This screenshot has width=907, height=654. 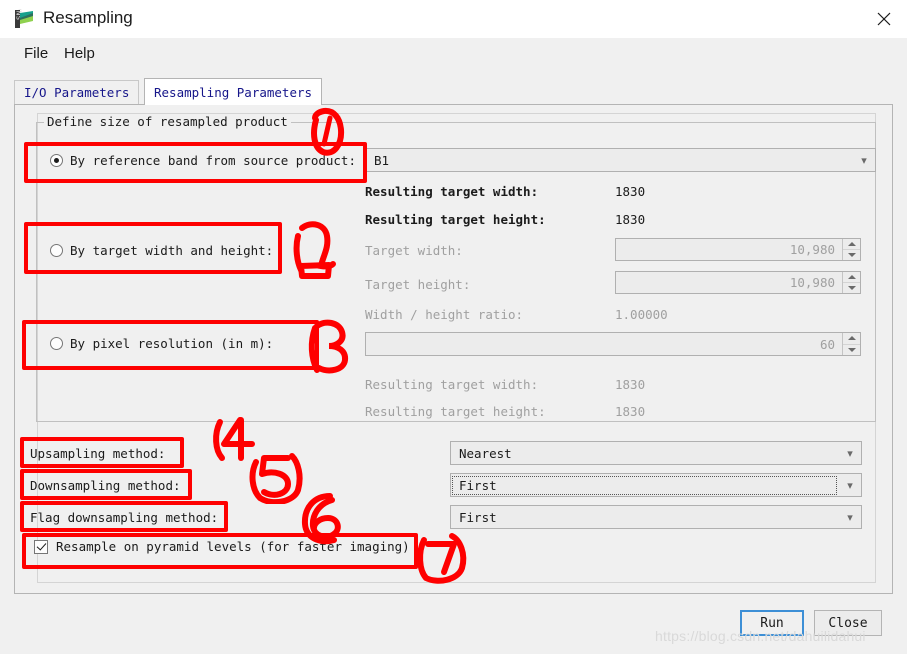 I want to click on label-width-height-ratio: Width / height ratio:, so click(x=444, y=314).